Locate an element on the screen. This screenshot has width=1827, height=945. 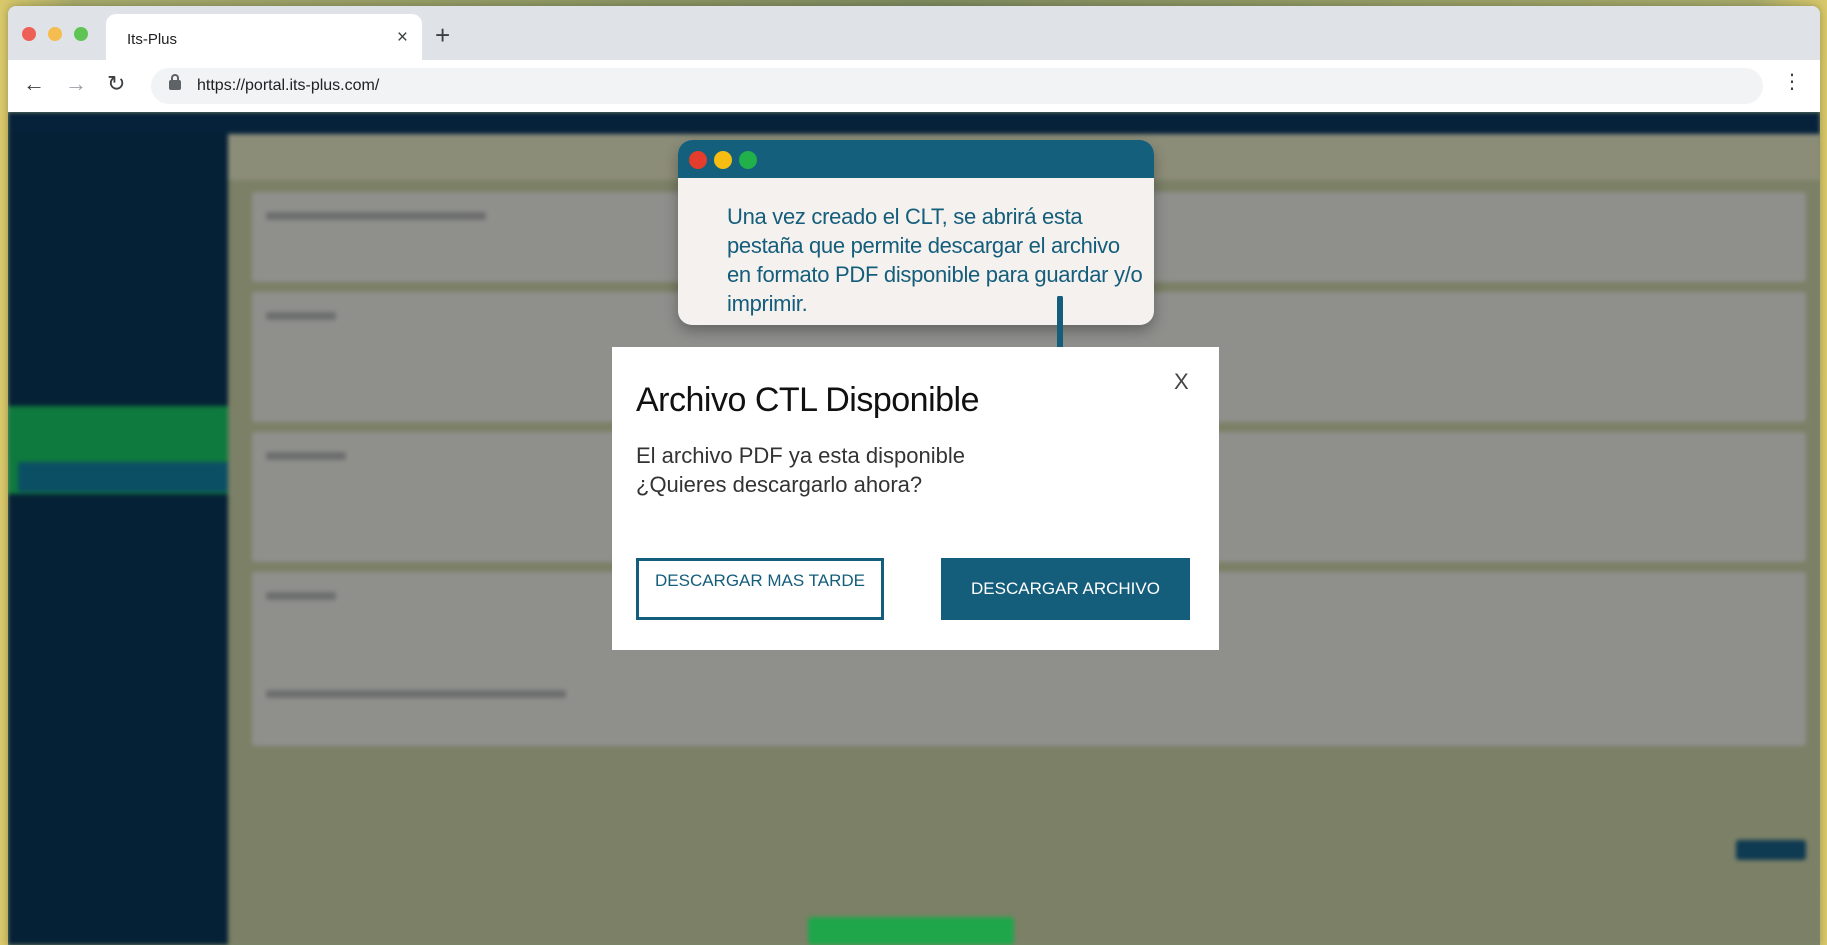
green-dot-icon is located at coordinates (748, 160).